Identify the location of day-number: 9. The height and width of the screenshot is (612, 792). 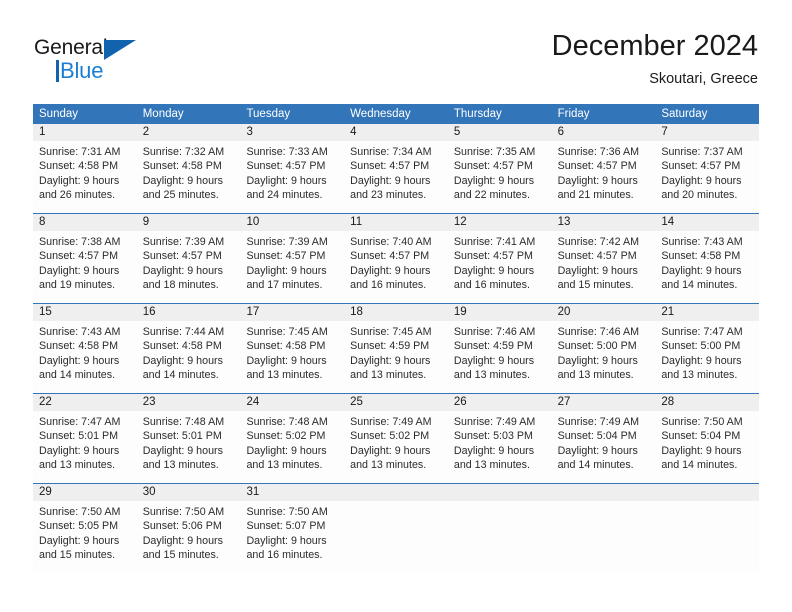
(189, 222).